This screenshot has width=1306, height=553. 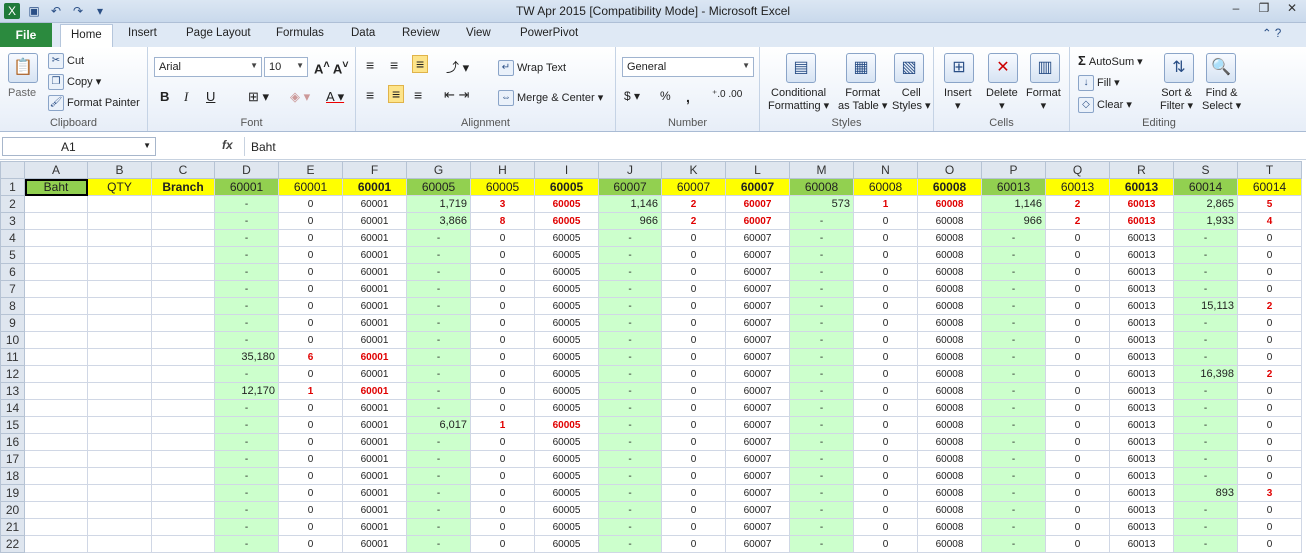 I want to click on column-header: R, so click(x=1141, y=170).